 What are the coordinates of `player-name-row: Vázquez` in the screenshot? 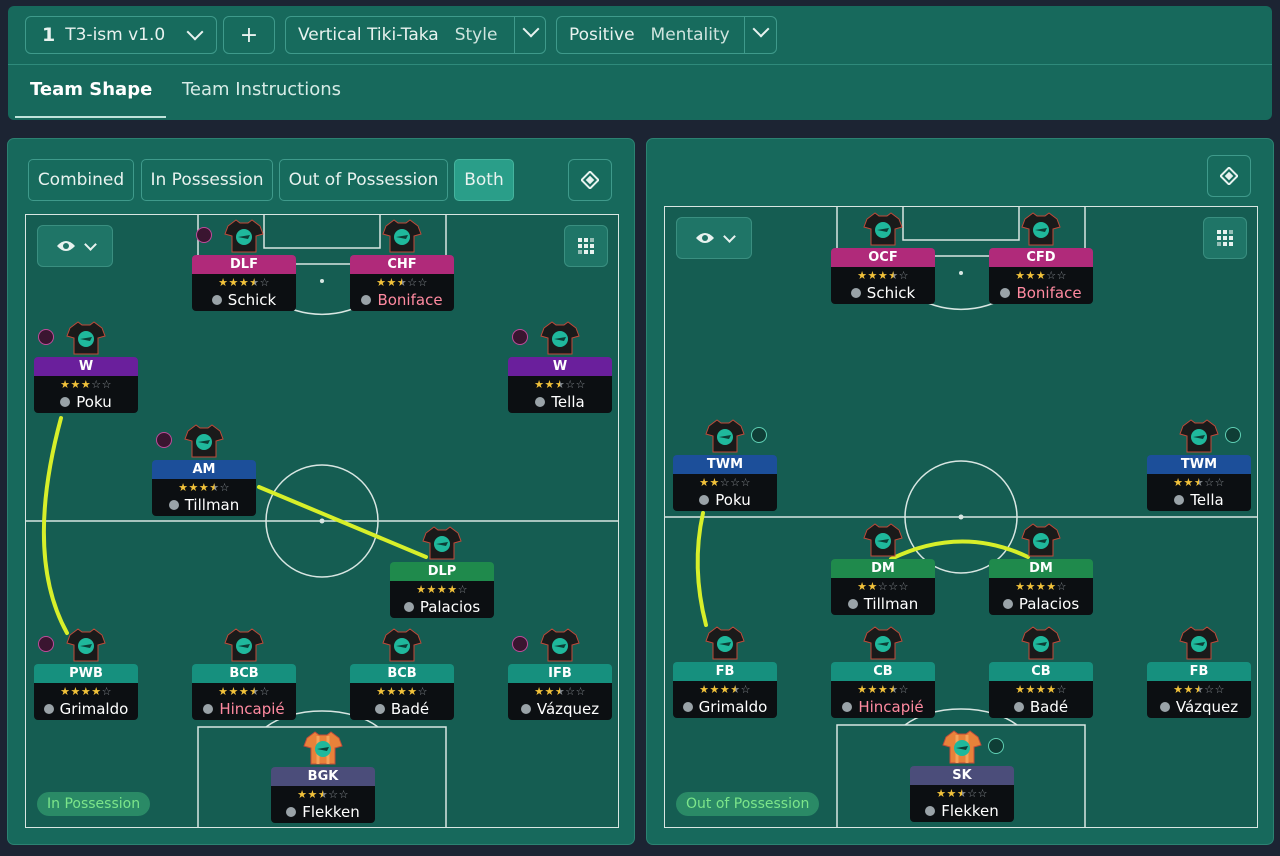 It's located at (1199, 707).